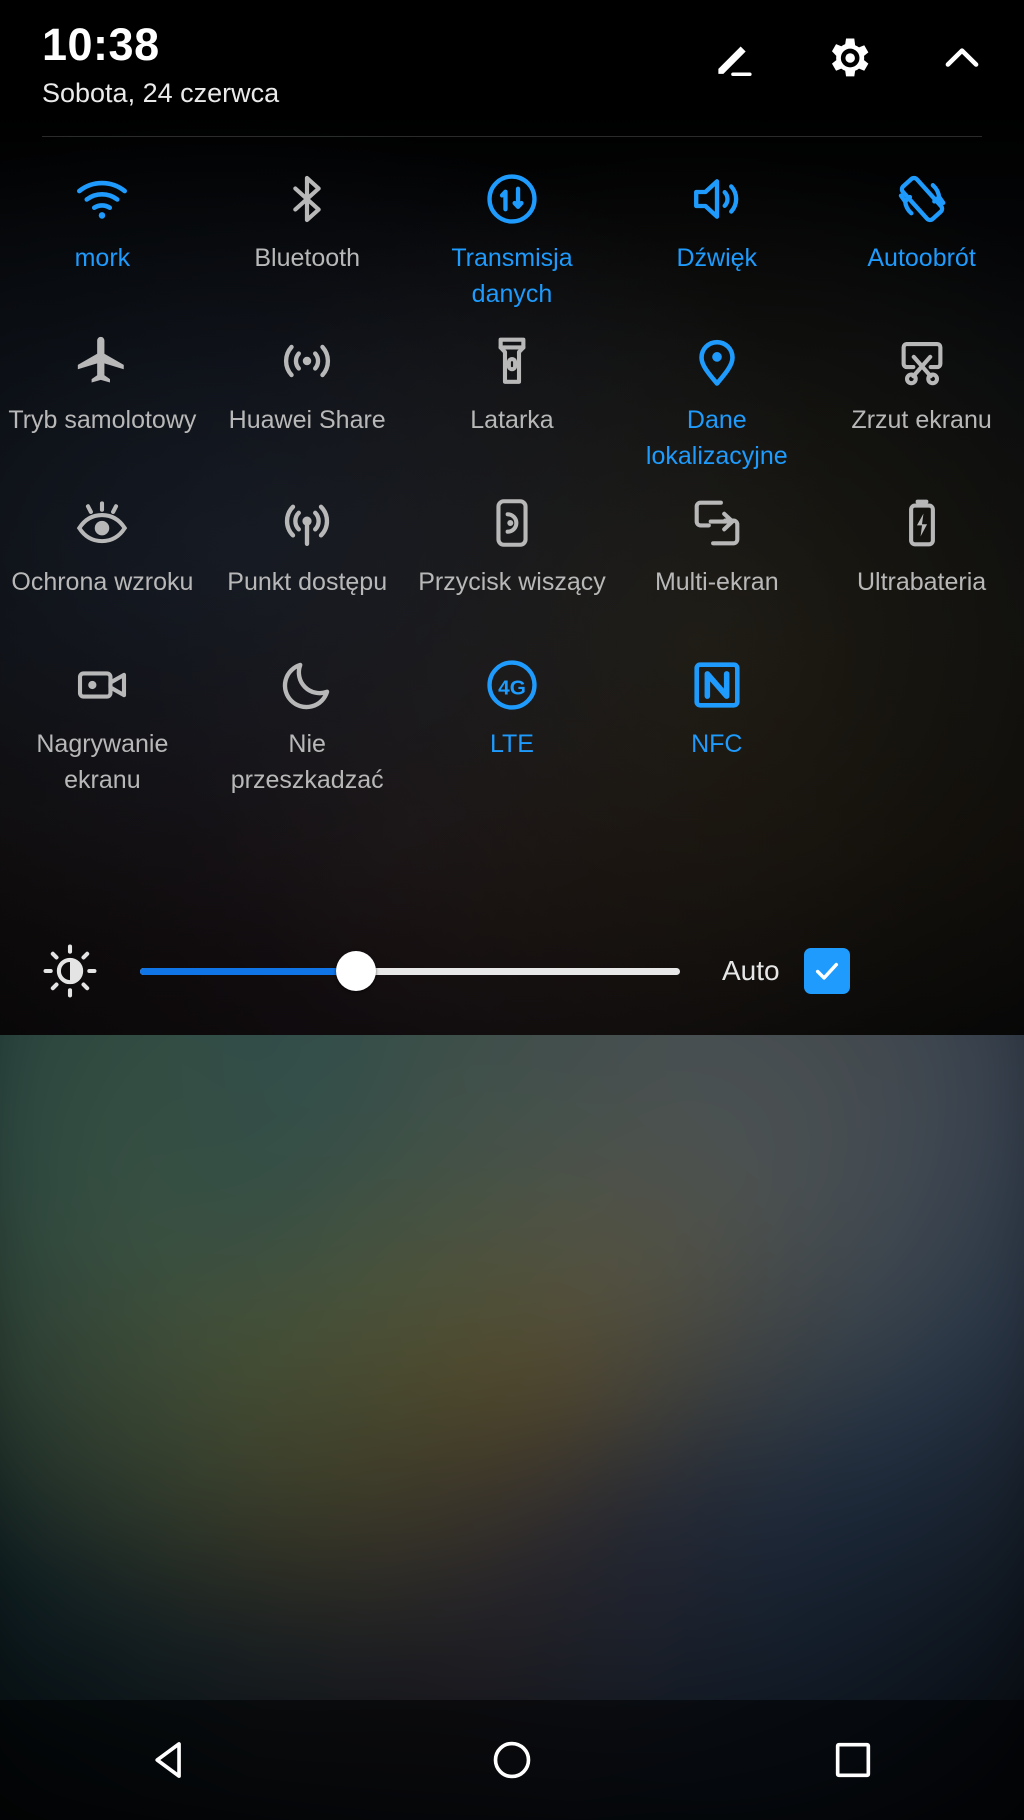 Image resolution: width=1024 pixels, height=1820 pixels. What do you see at coordinates (307, 523) in the screenshot?
I see `hotspot-icon` at bounding box center [307, 523].